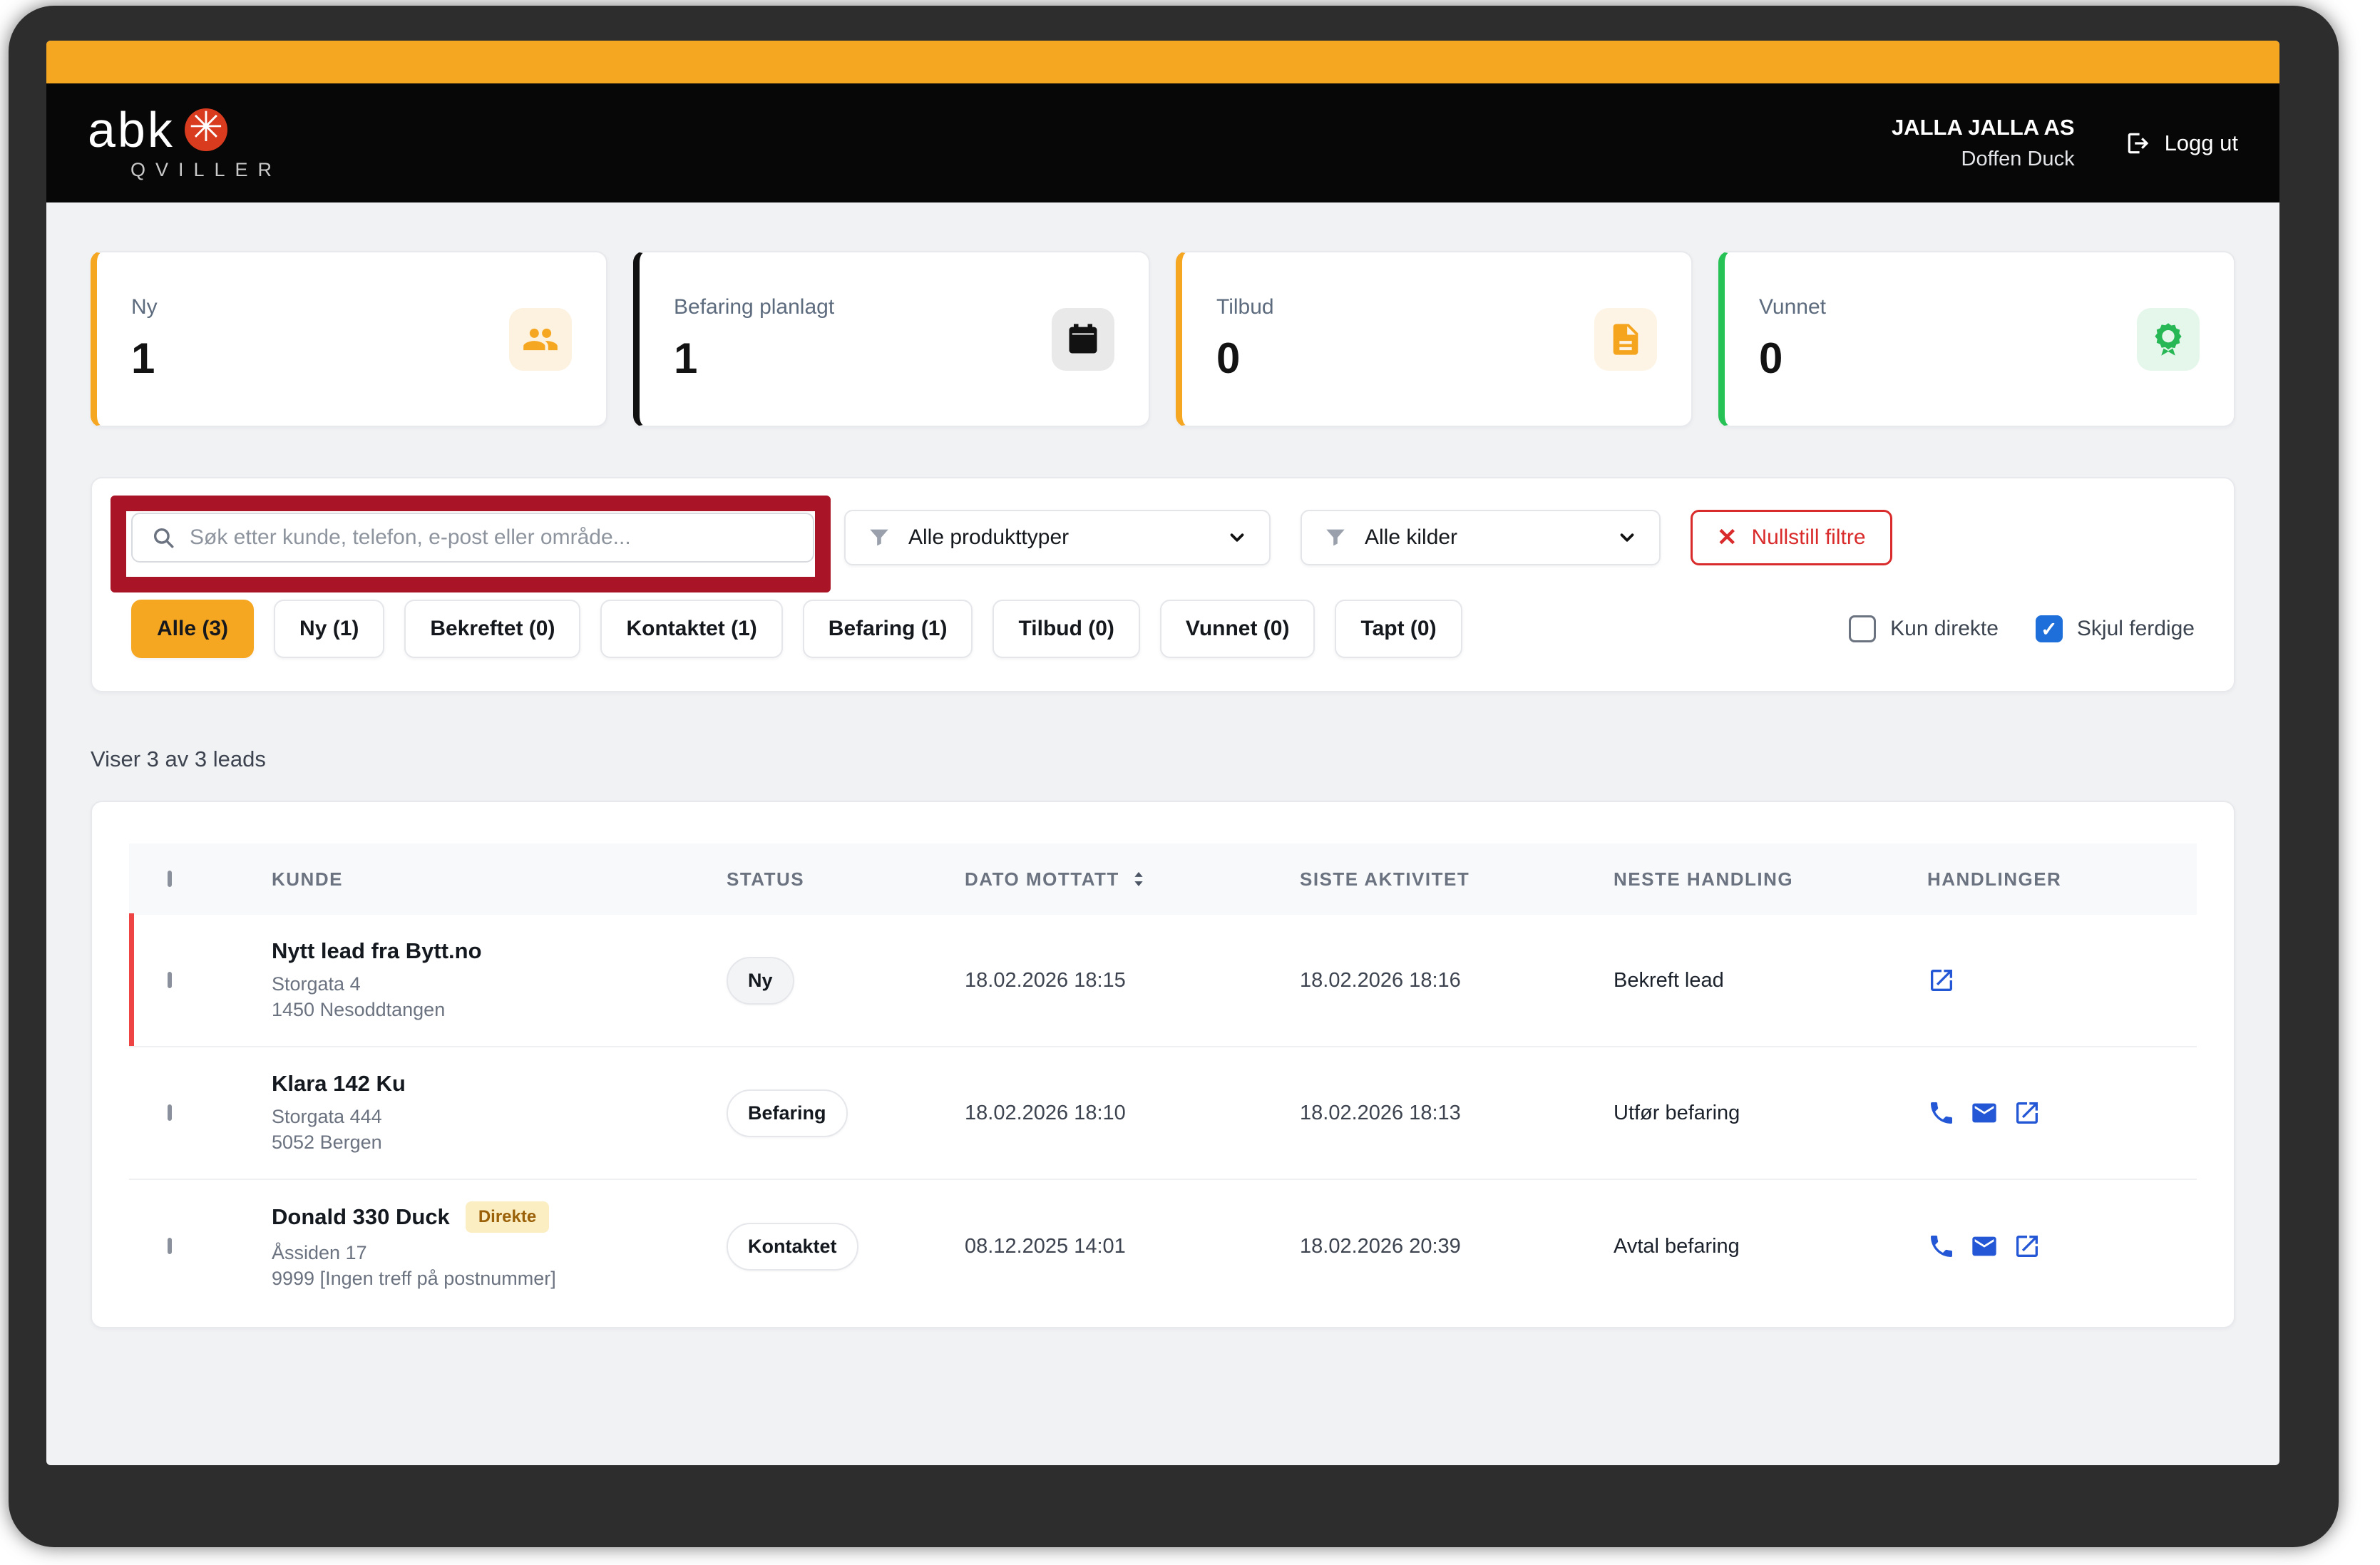 The height and width of the screenshot is (1565, 2380). What do you see at coordinates (1983, 143) in the screenshot?
I see `account-info: JALLA JALLA AS Doffen Duck` at bounding box center [1983, 143].